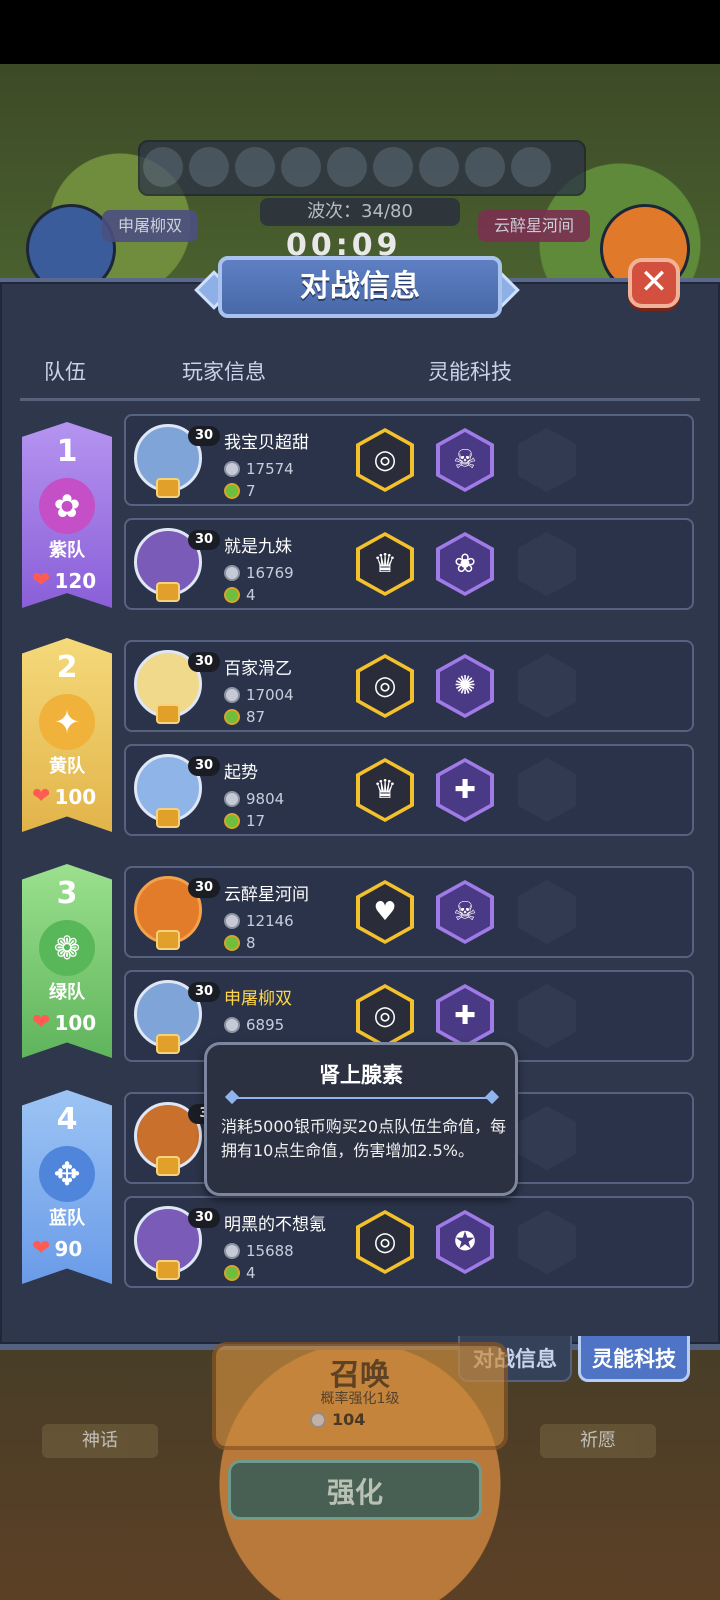 Image resolution: width=720 pixels, height=1600 pixels. What do you see at coordinates (360, 32) in the screenshot?
I see `status-bar` at bounding box center [360, 32].